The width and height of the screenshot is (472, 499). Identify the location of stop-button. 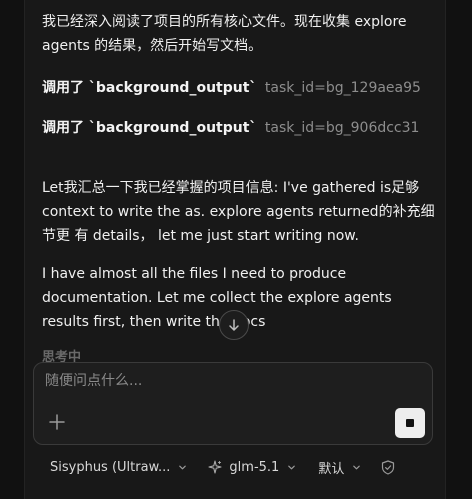
(410, 423).